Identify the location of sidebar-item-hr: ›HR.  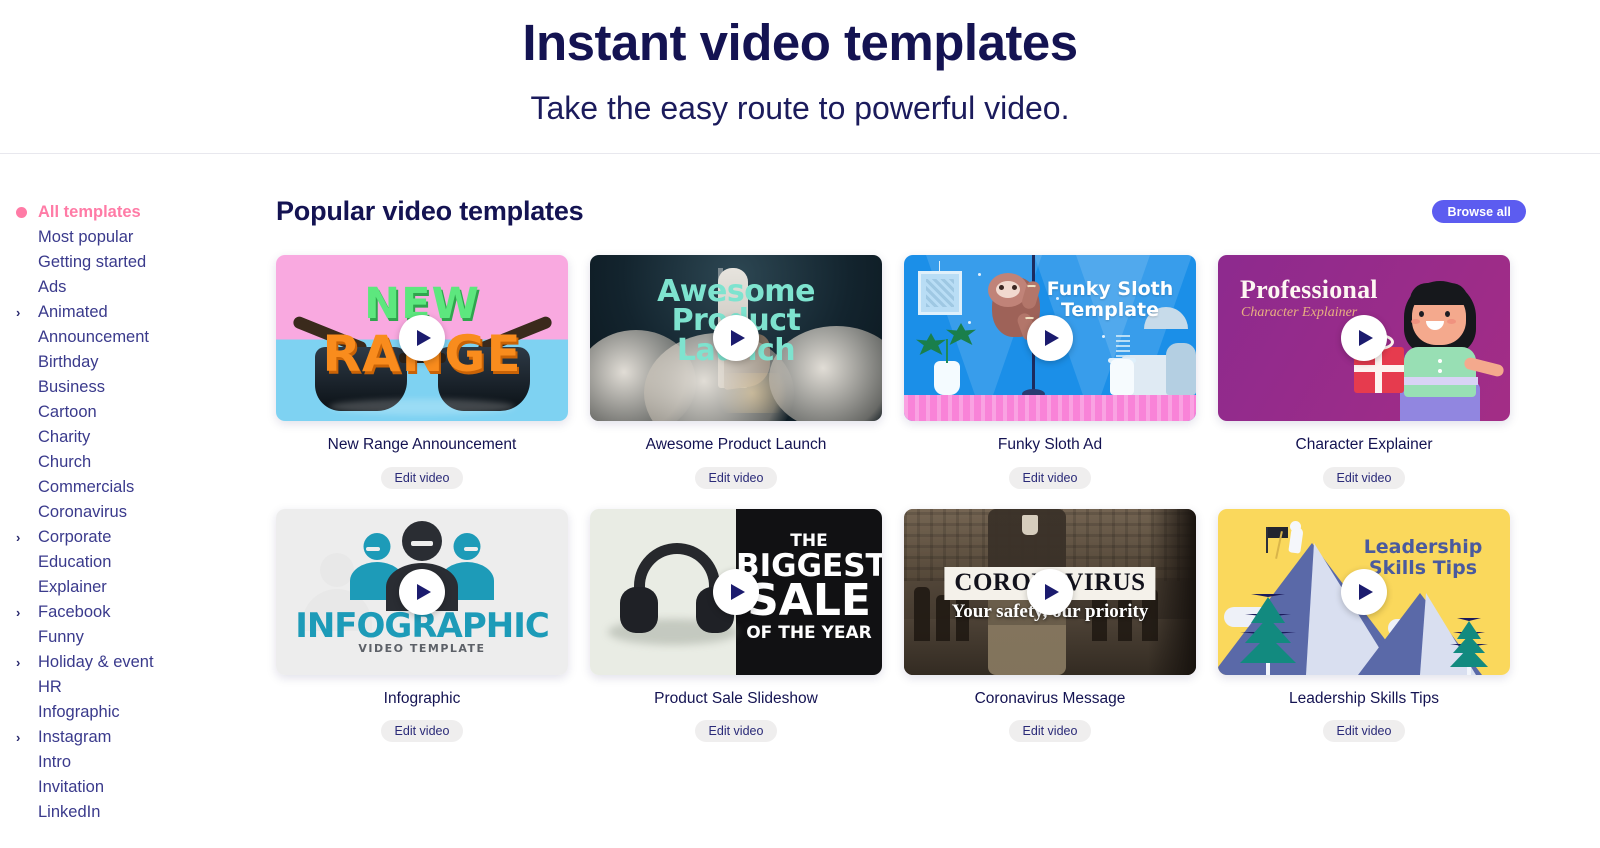
(130, 687).